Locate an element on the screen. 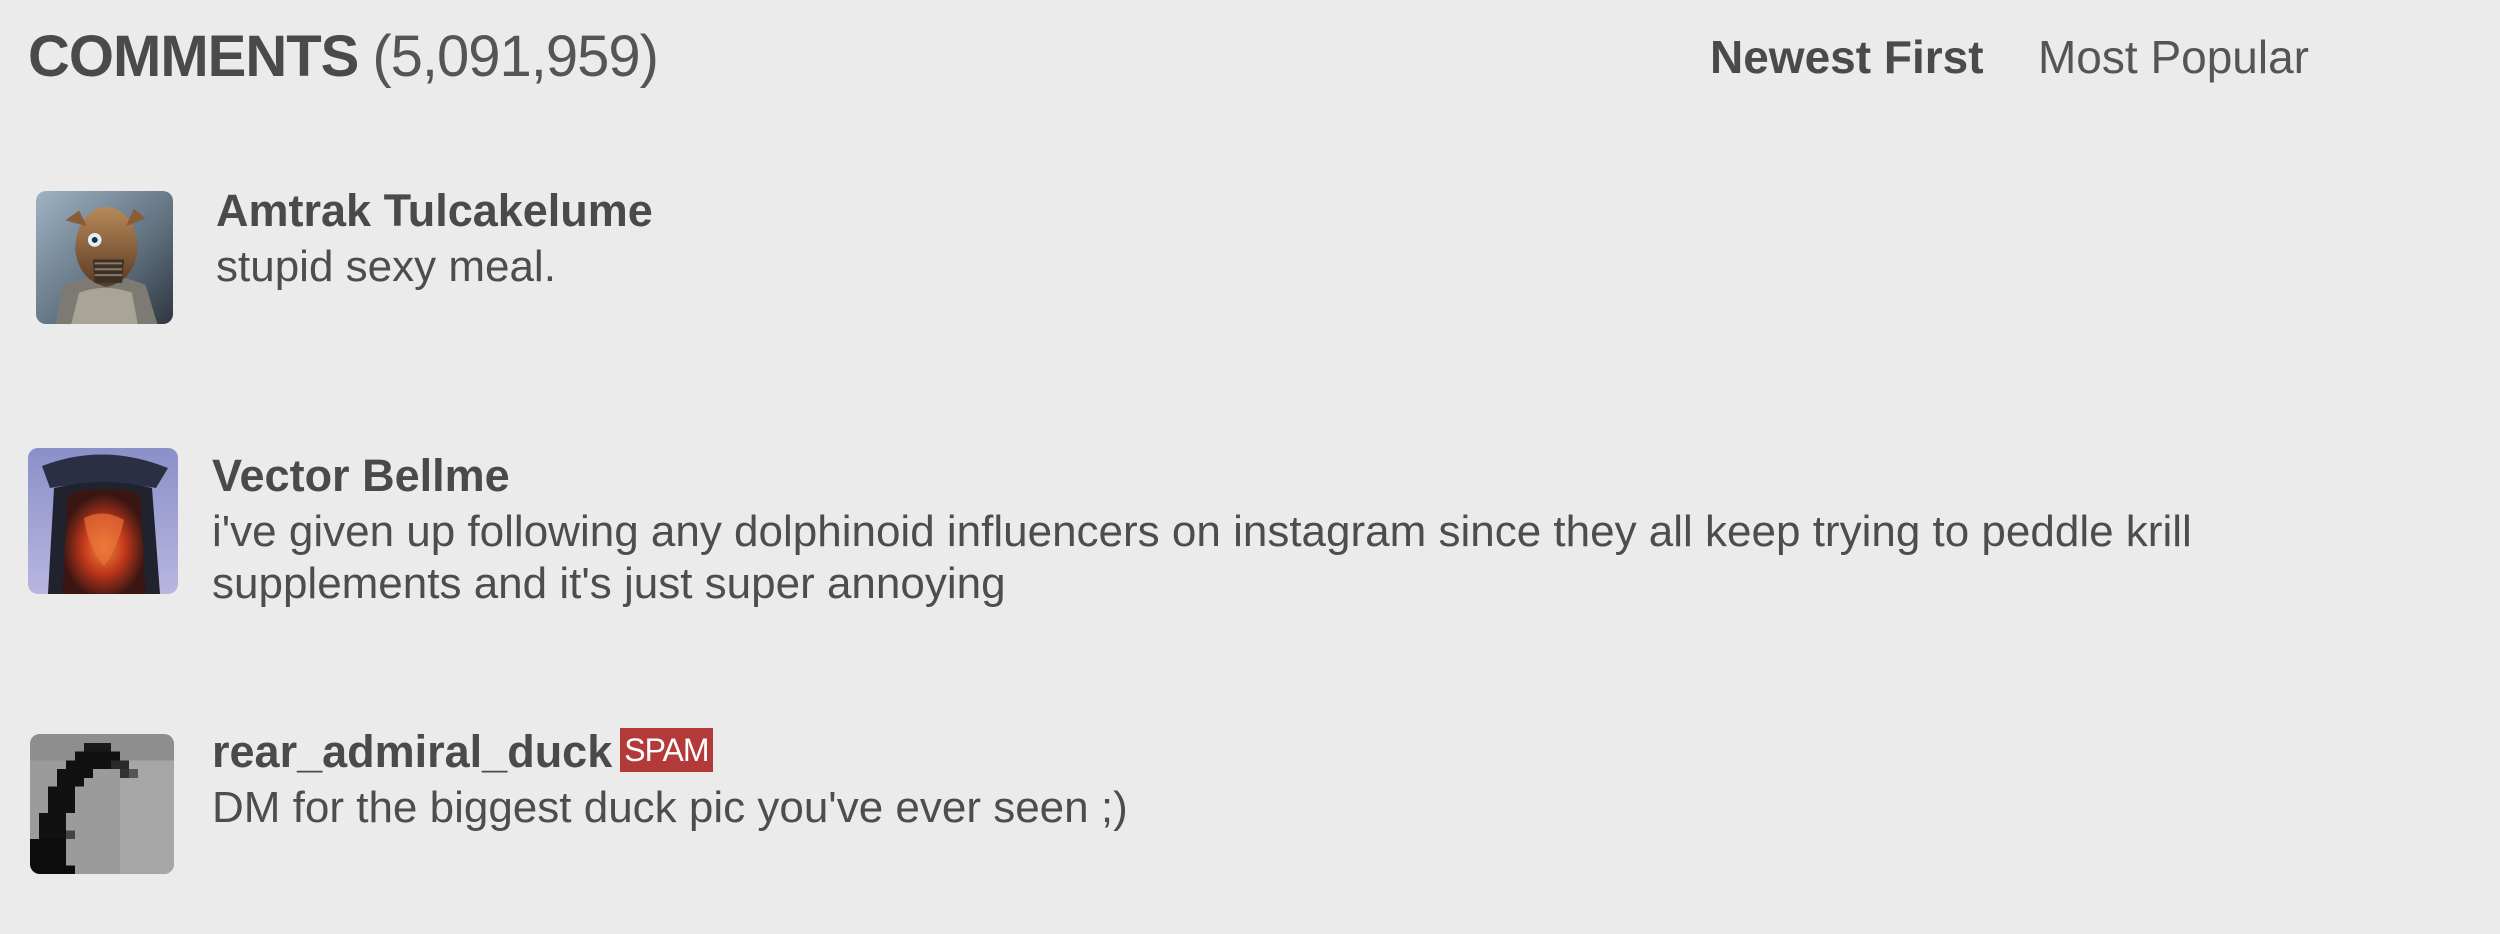 Image resolution: width=2500 pixels, height=934 pixels. comment-author-name: rear_admiral_duck is located at coordinates (412, 751).